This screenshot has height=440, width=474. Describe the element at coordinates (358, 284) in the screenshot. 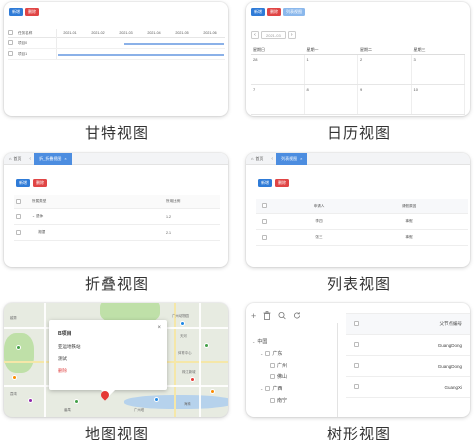

I see `list-caption: 列表视图` at that location.